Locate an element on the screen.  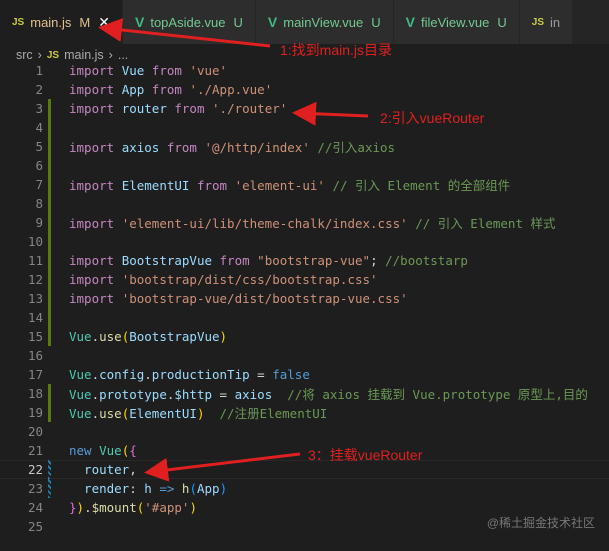
watermark: @稀土掘金技术社区 is located at coordinates (540, 523).